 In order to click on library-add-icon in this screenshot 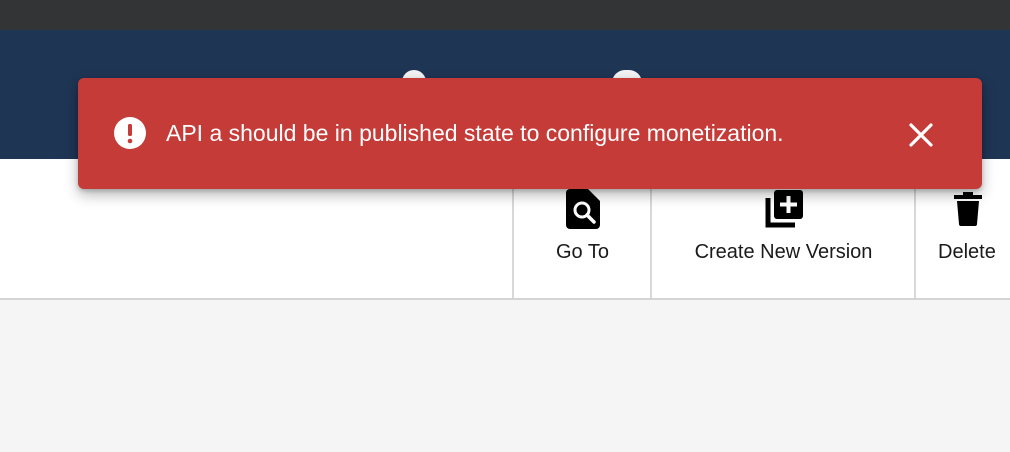, I will do `click(784, 209)`.